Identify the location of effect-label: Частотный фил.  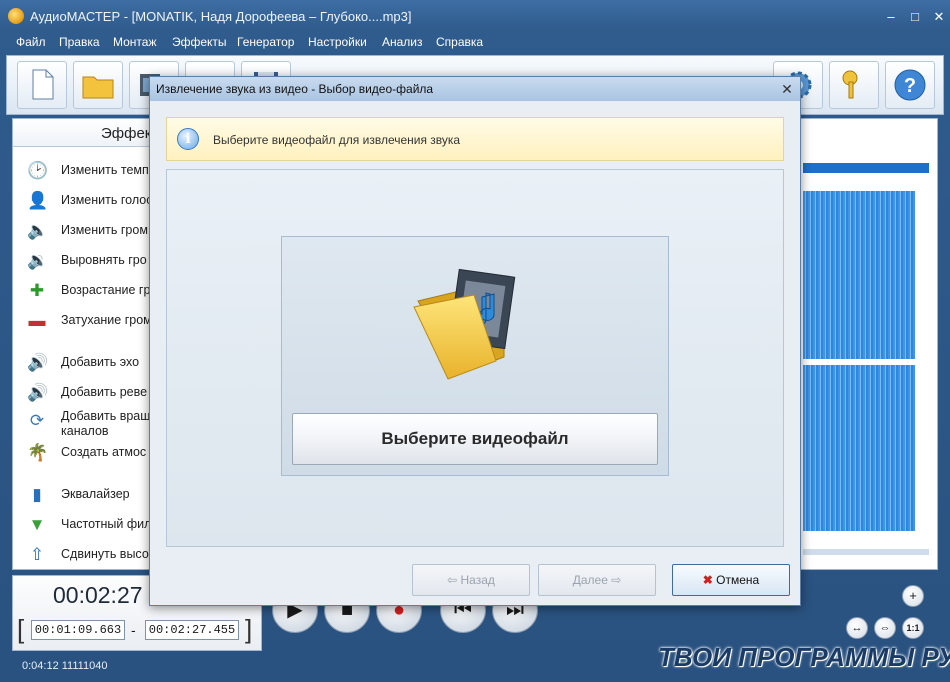
(106, 524).